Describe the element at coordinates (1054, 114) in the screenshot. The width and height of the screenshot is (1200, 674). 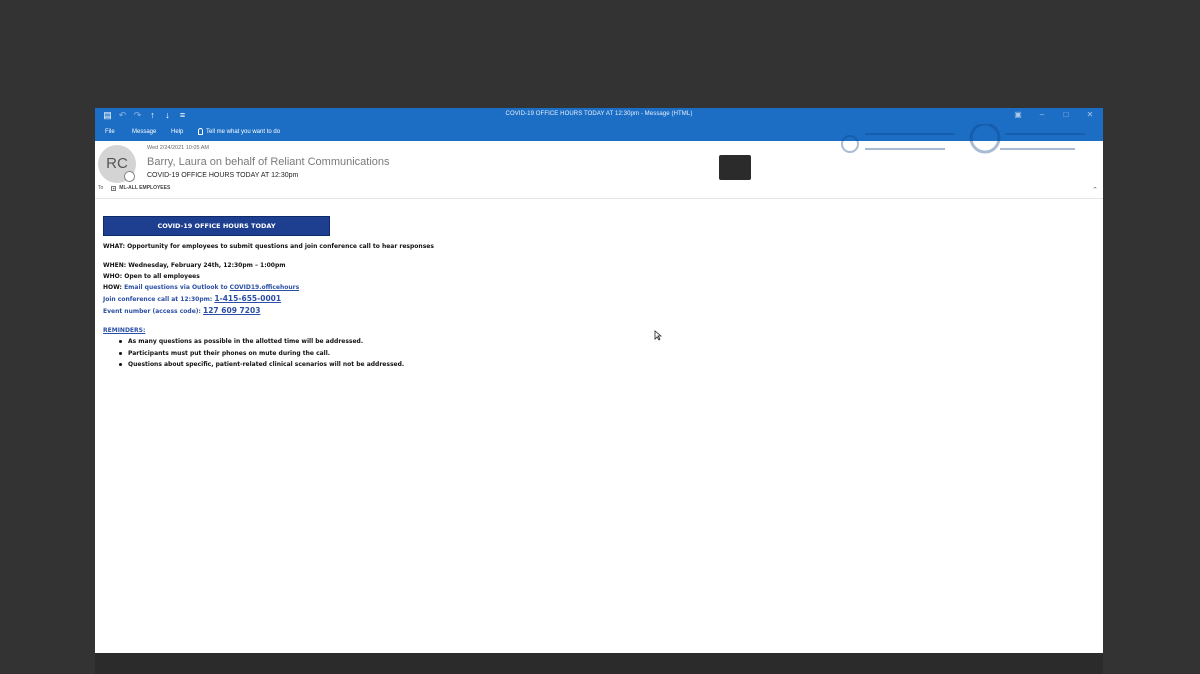
I see `window-controls: ▣ – □ ✕` at that location.